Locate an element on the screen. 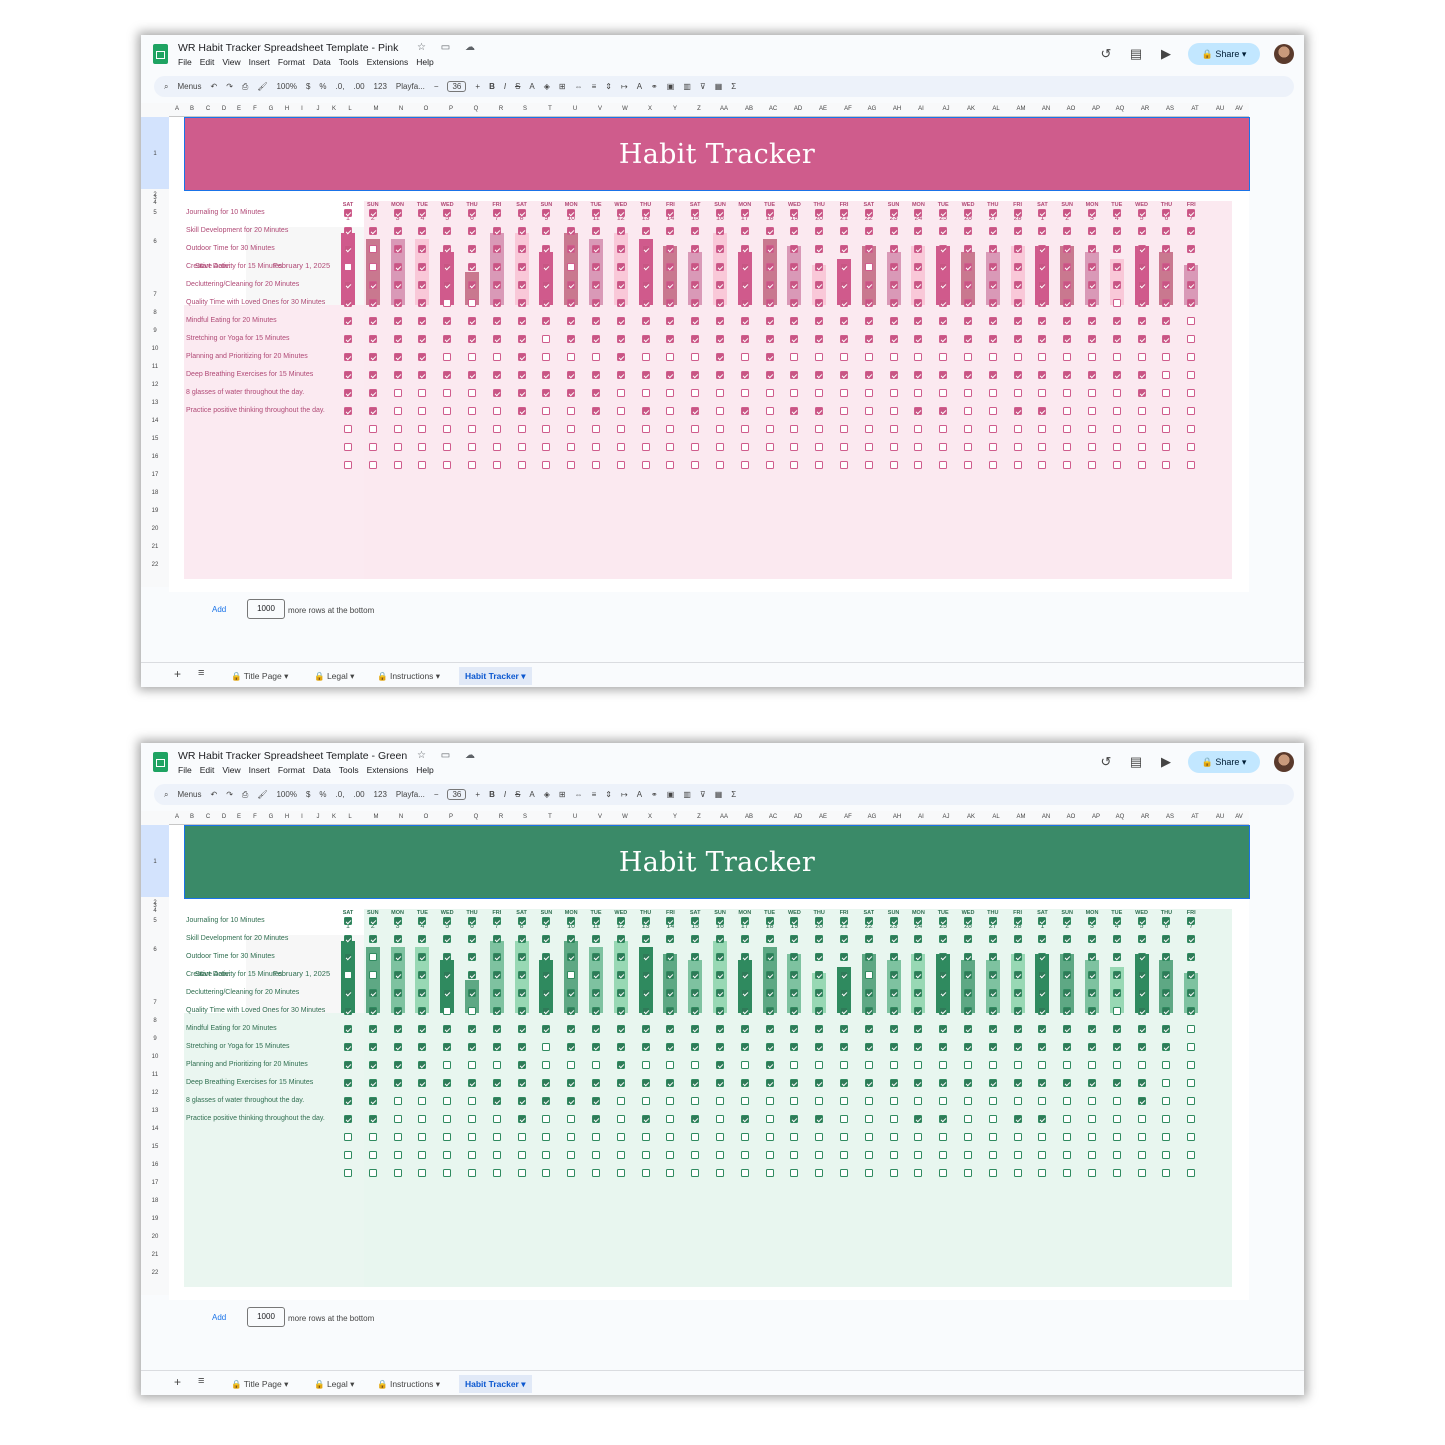  column-header: AU is located at coordinates (1220, 817).